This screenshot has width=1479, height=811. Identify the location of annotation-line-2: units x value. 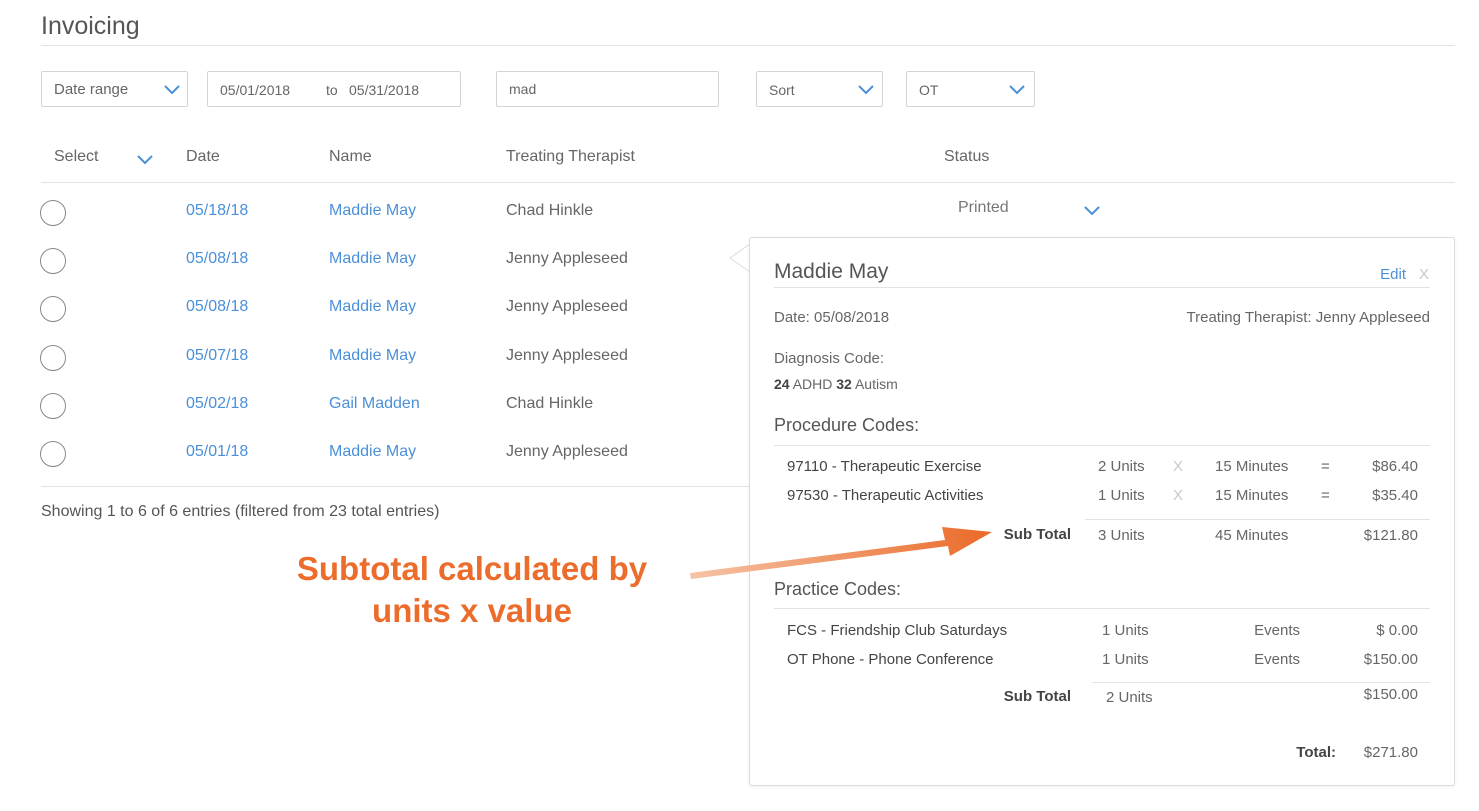
(472, 610).